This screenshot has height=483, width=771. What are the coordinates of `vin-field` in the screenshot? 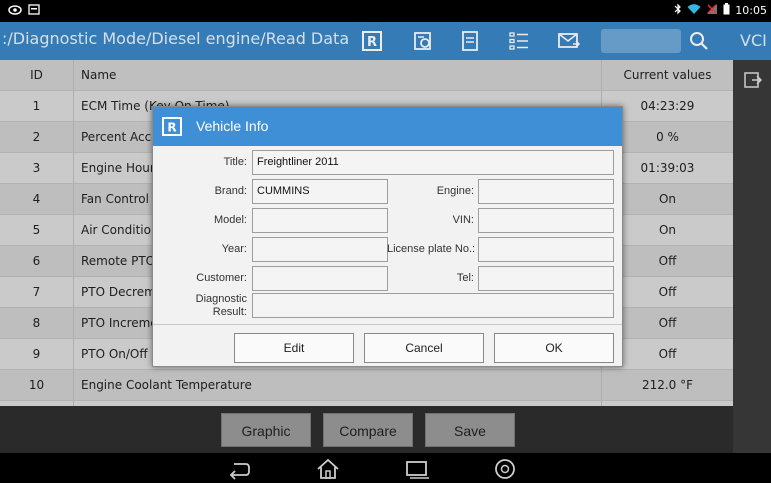 It's located at (546, 220).